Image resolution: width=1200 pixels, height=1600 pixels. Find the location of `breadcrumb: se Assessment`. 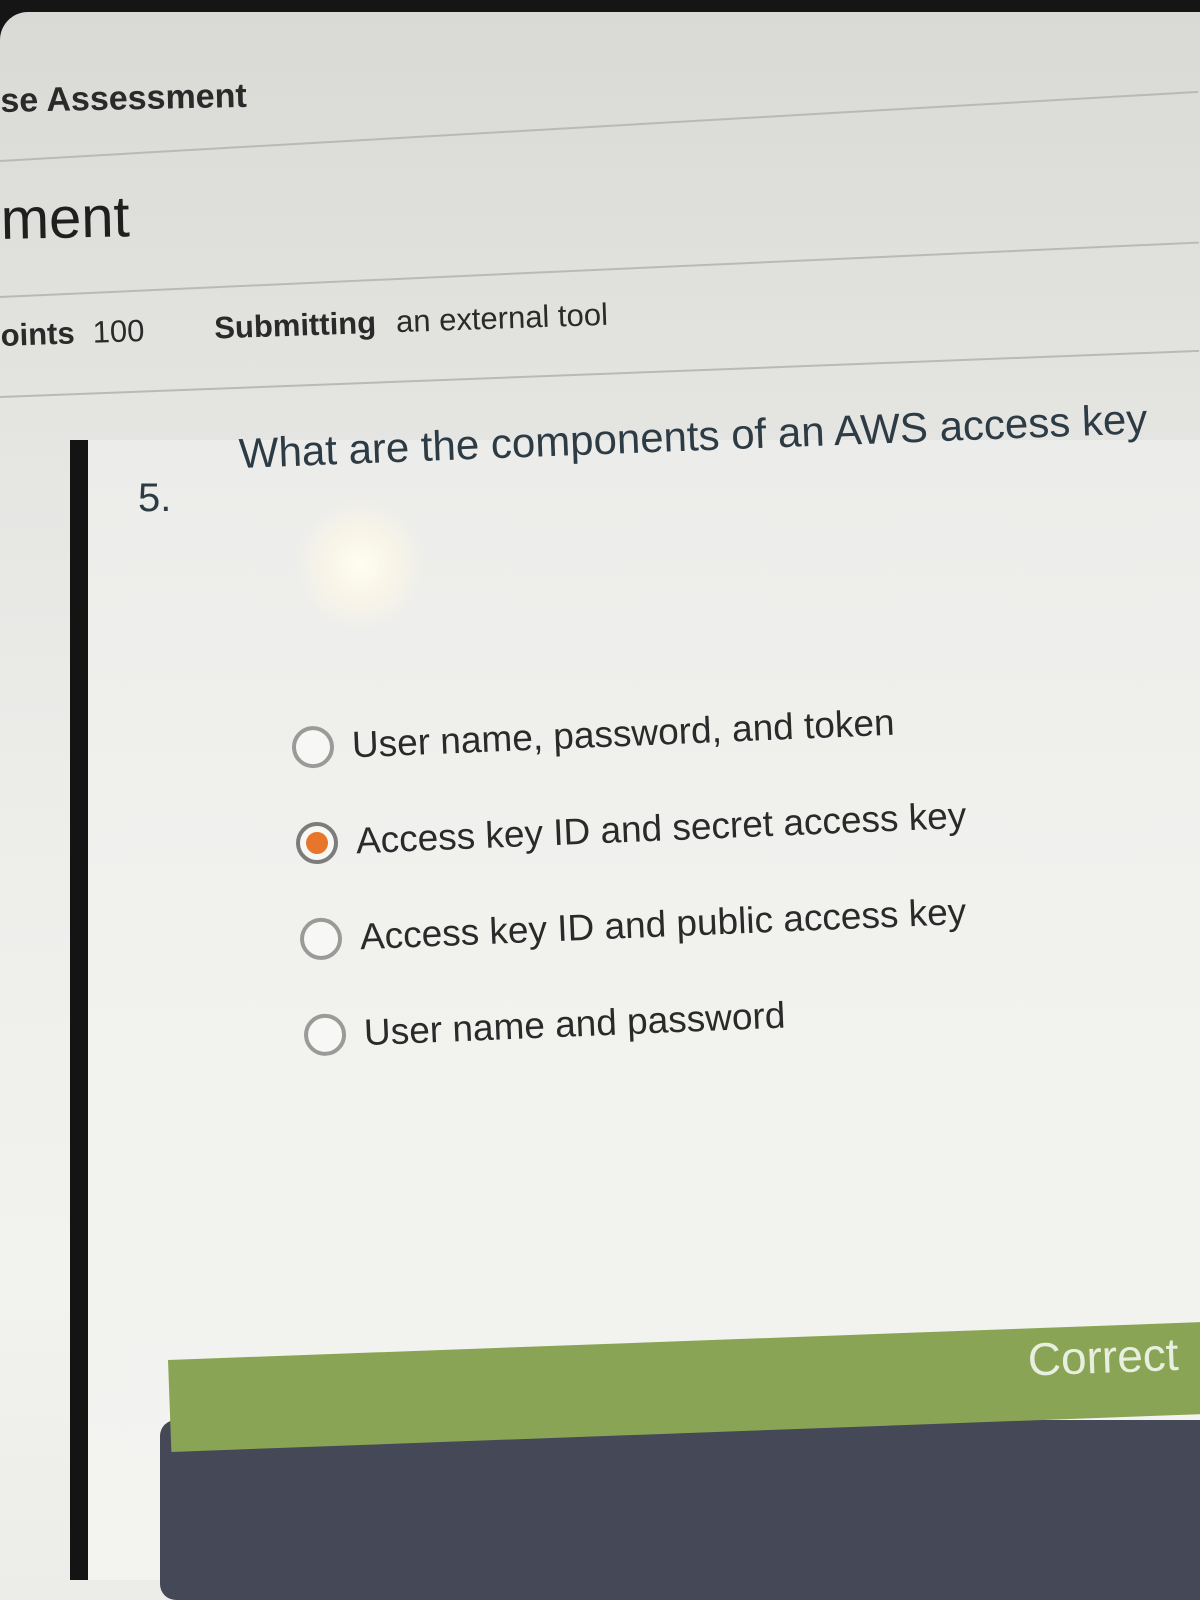

breadcrumb: se Assessment is located at coordinates (123, 99).